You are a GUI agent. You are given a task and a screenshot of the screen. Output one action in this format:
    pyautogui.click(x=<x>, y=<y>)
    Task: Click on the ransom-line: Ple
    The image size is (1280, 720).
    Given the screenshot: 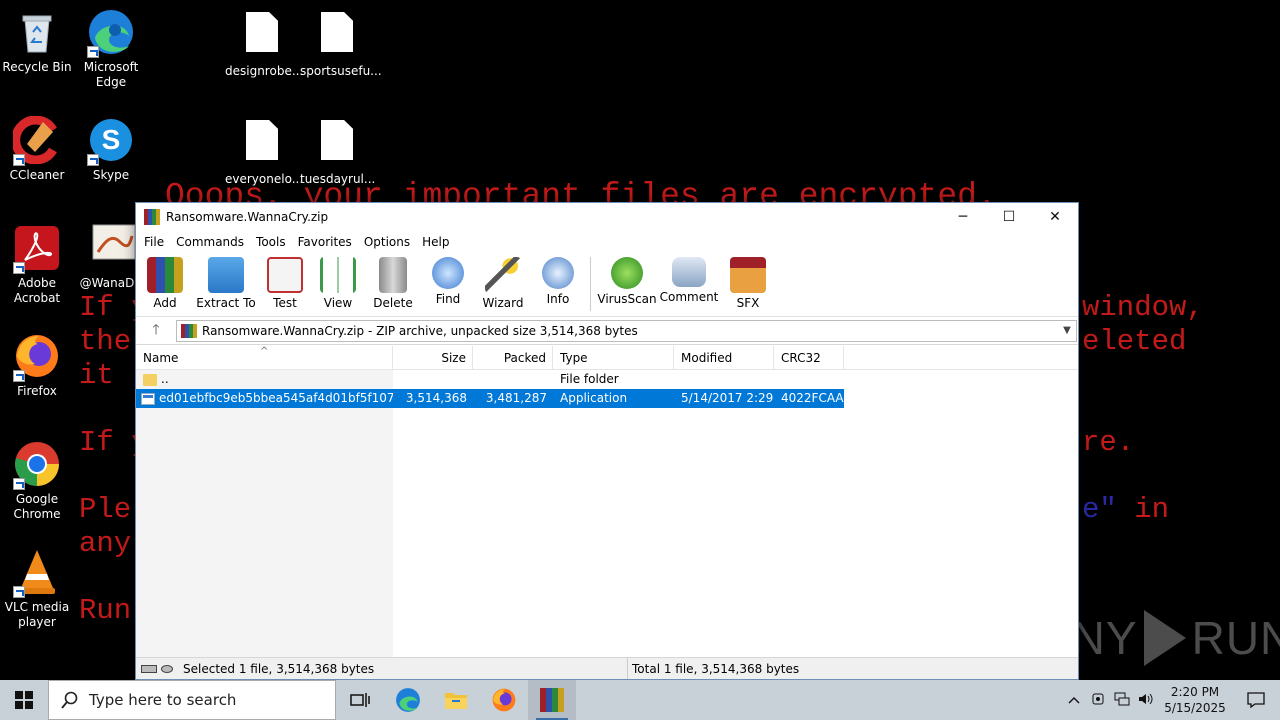 What is the action you would take?
    pyautogui.click(x=105, y=509)
    